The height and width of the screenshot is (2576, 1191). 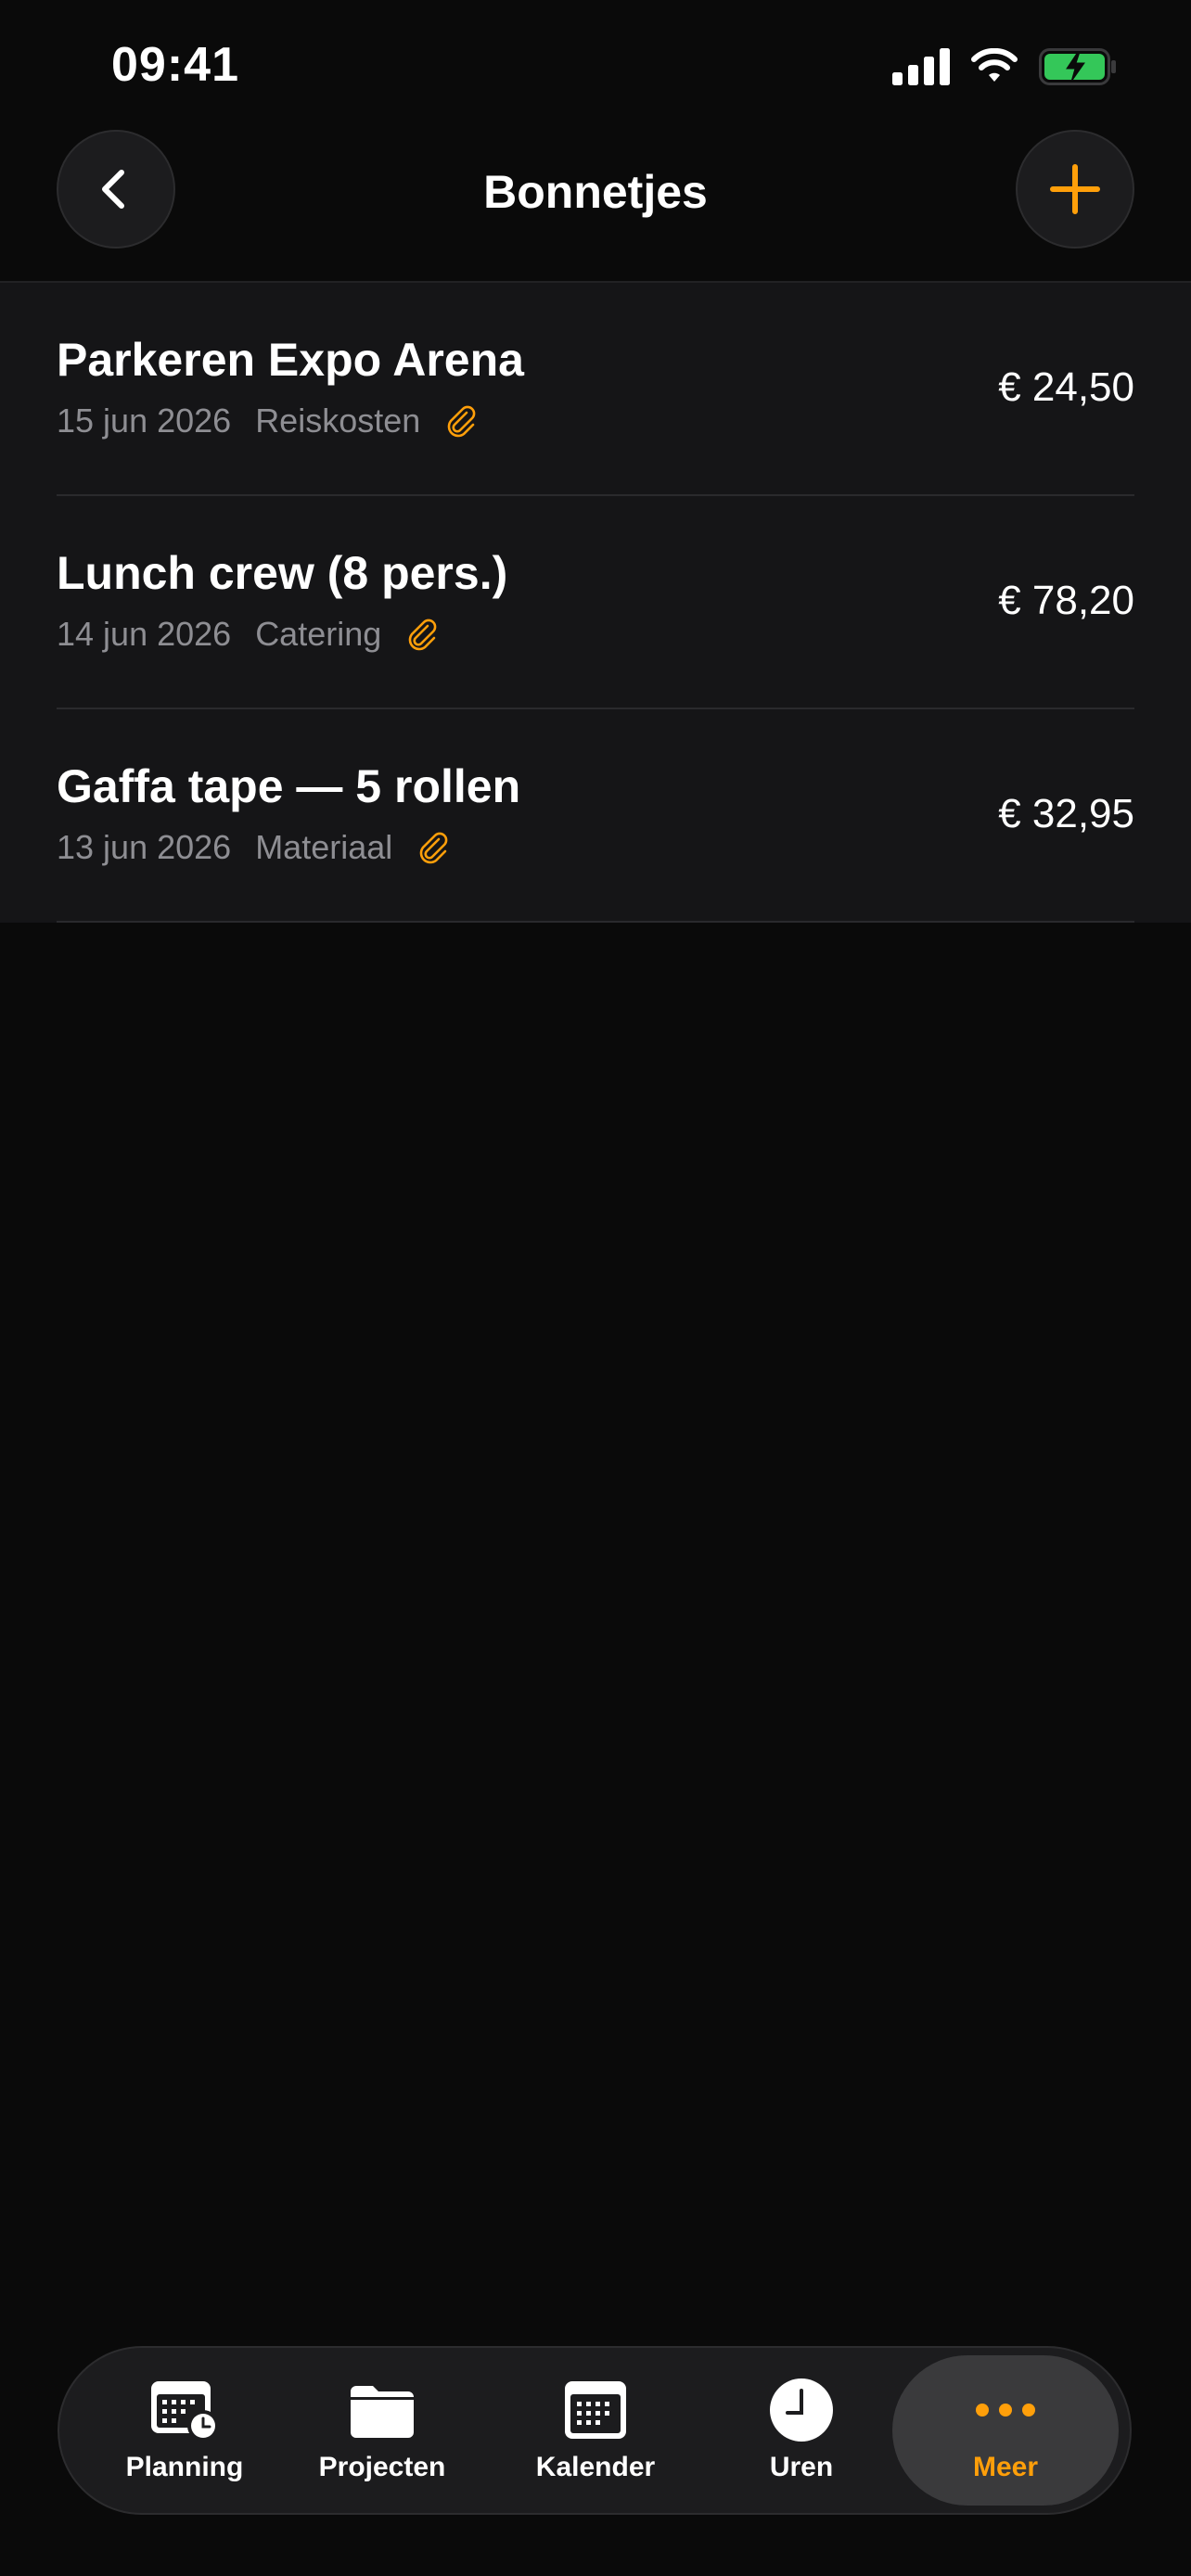 What do you see at coordinates (382, 2467) in the screenshot?
I see `tab-label: Projecten` at bounding box center [382, 2467].